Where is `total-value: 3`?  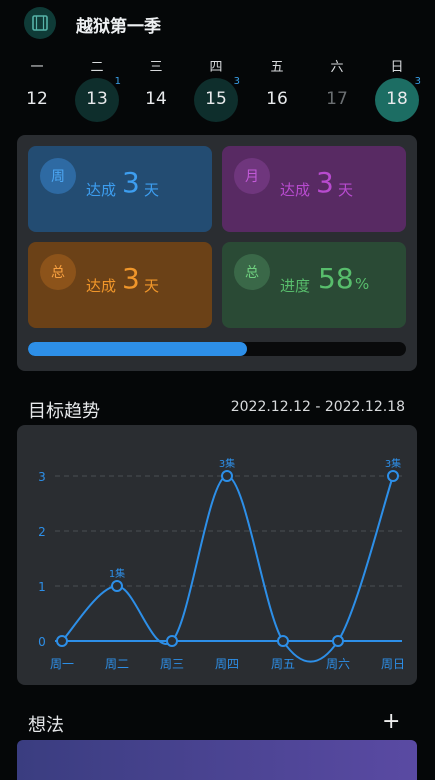 total-value: 3 is located at coordinates (131, 278).